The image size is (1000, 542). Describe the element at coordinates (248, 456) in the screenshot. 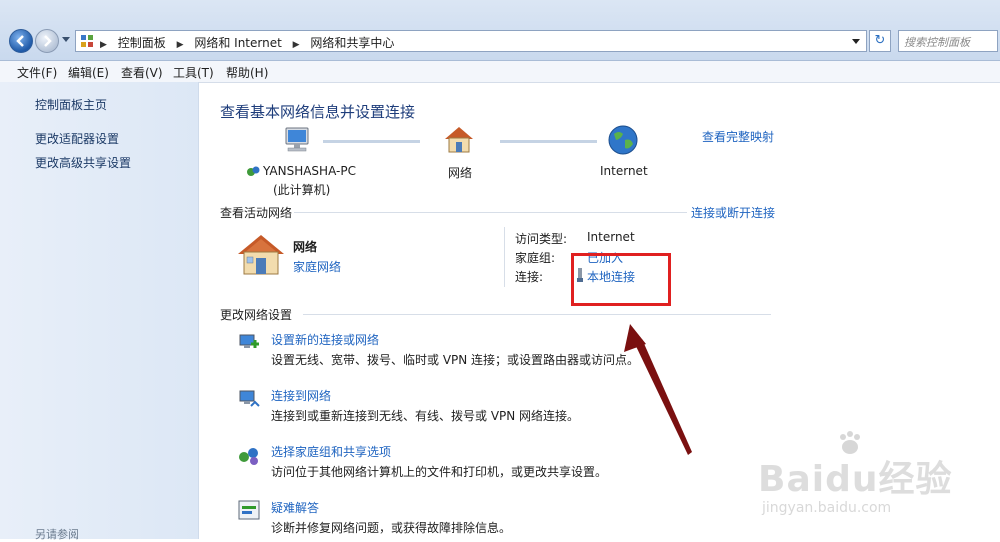

I see `homegroup-icon` at that location.